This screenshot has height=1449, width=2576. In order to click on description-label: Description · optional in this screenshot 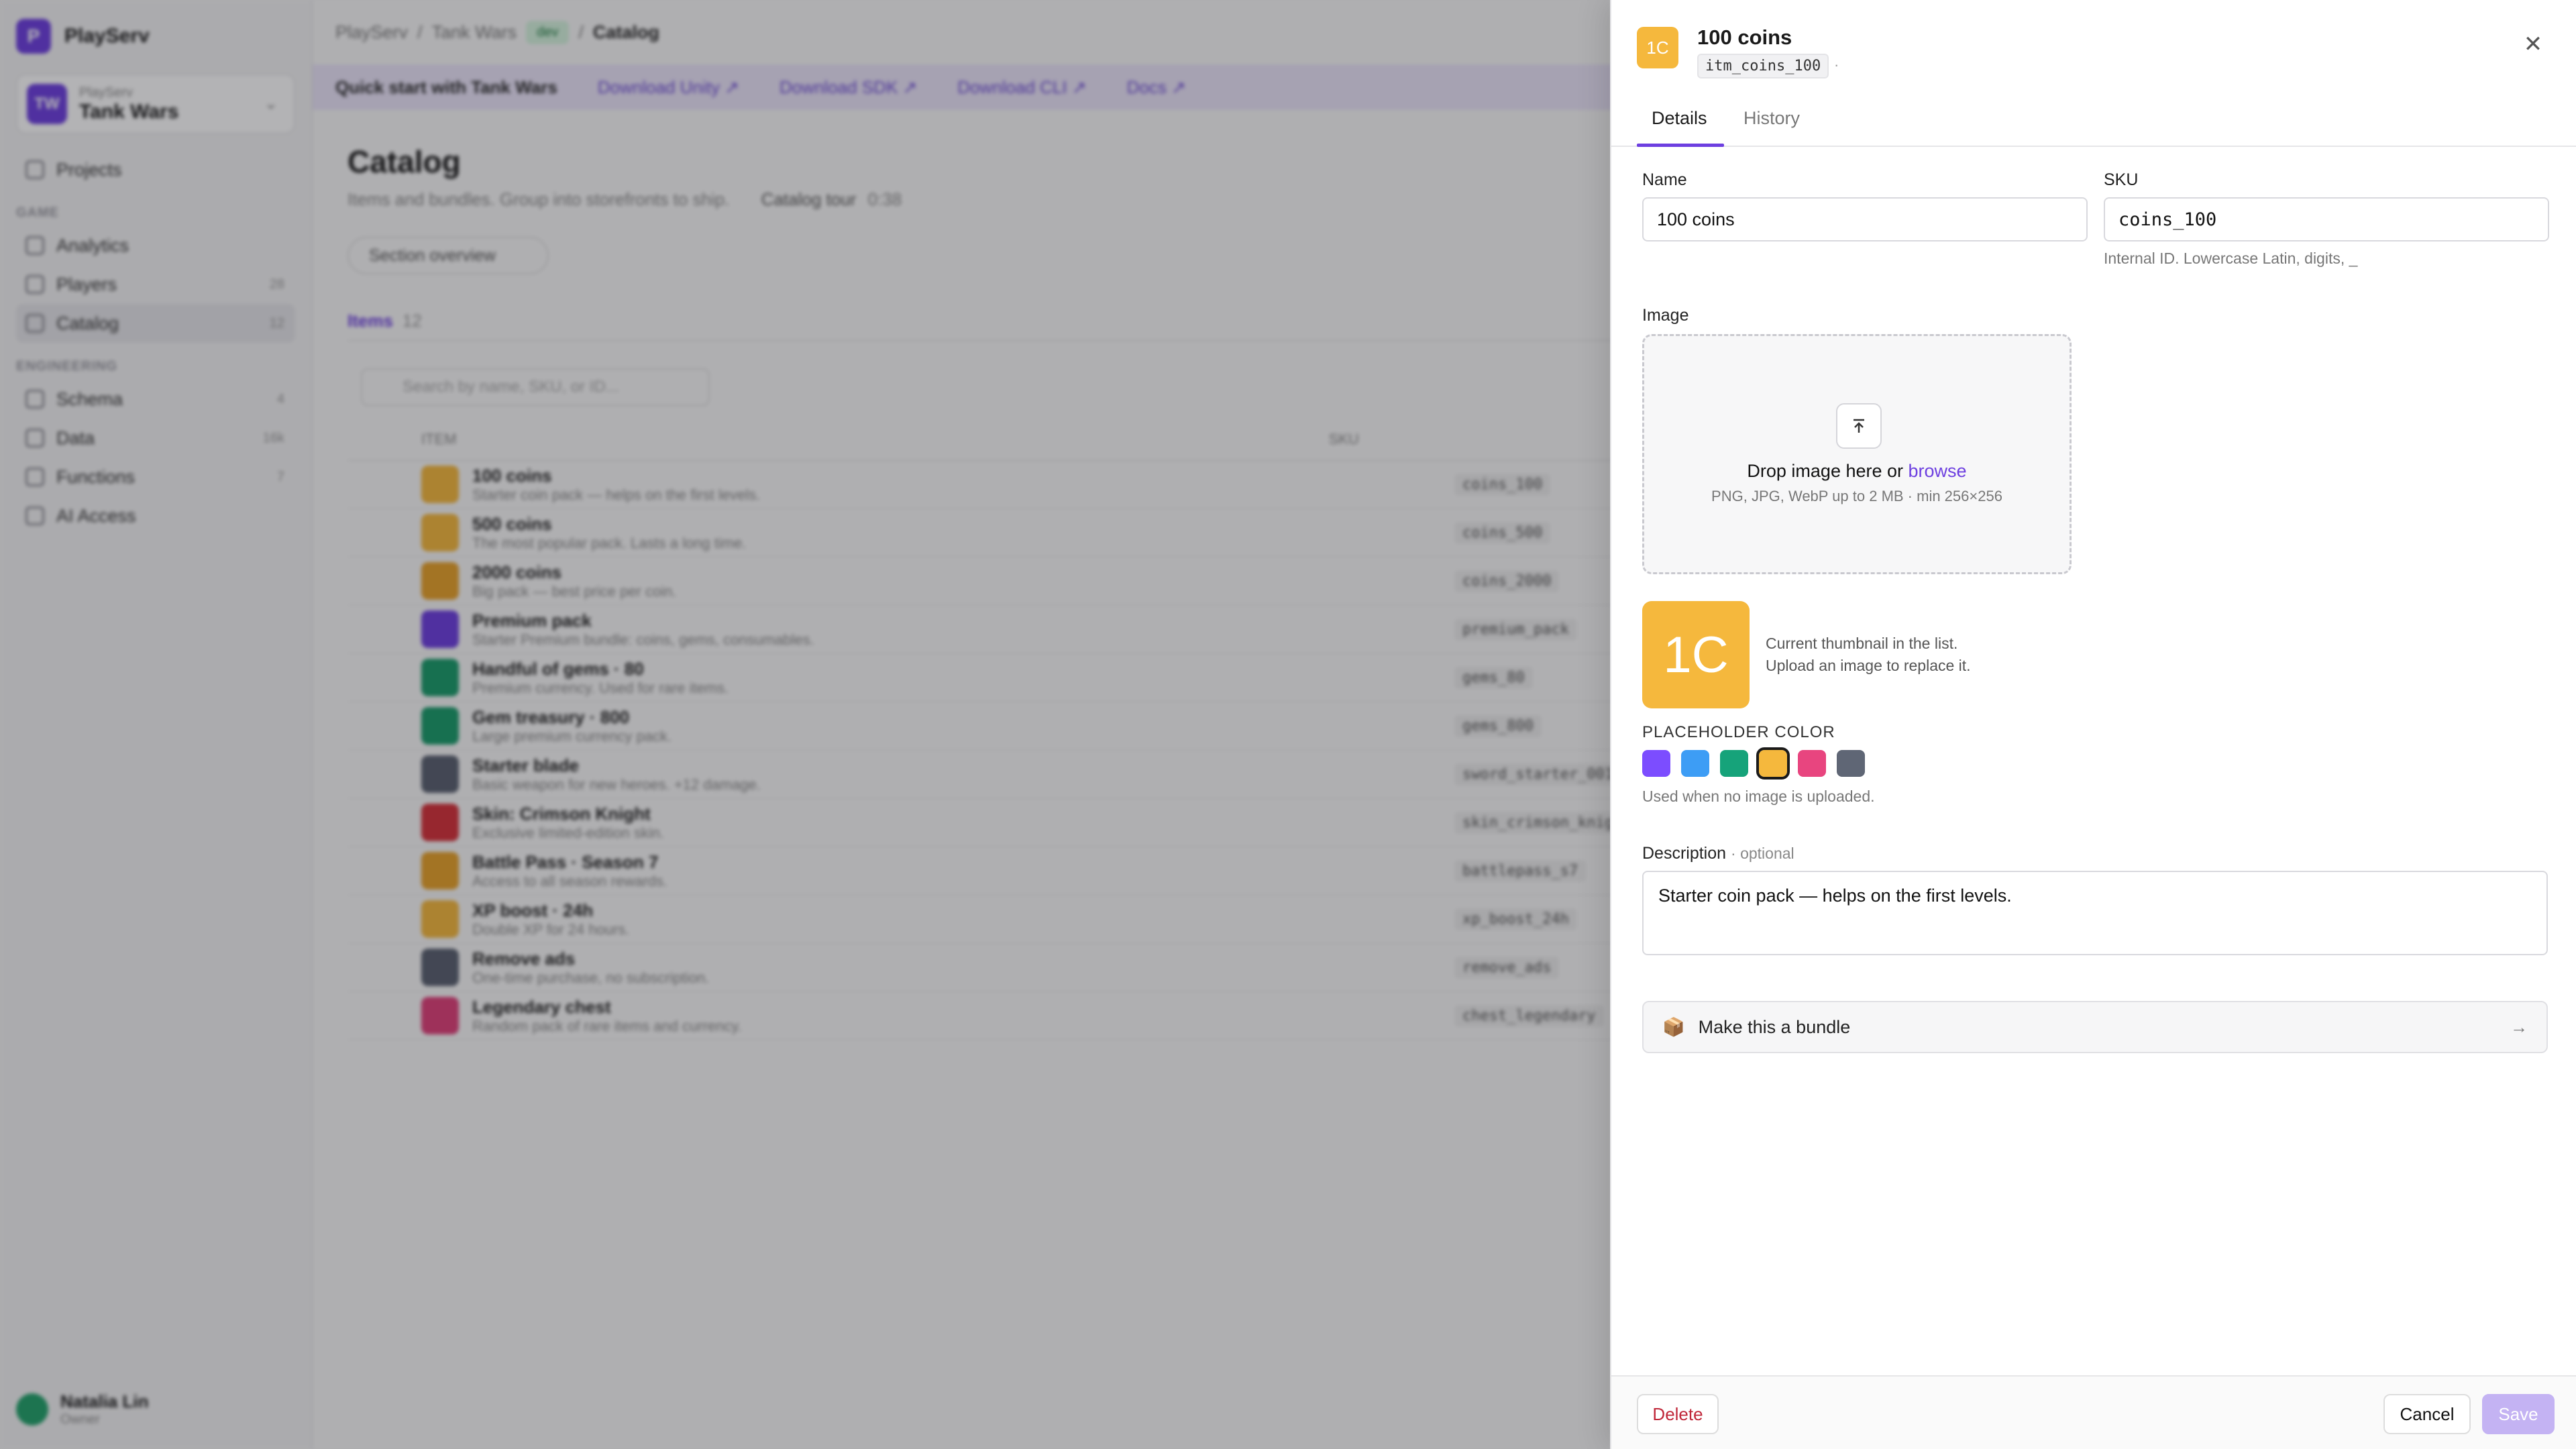, I will do `click(1718, 853)`.